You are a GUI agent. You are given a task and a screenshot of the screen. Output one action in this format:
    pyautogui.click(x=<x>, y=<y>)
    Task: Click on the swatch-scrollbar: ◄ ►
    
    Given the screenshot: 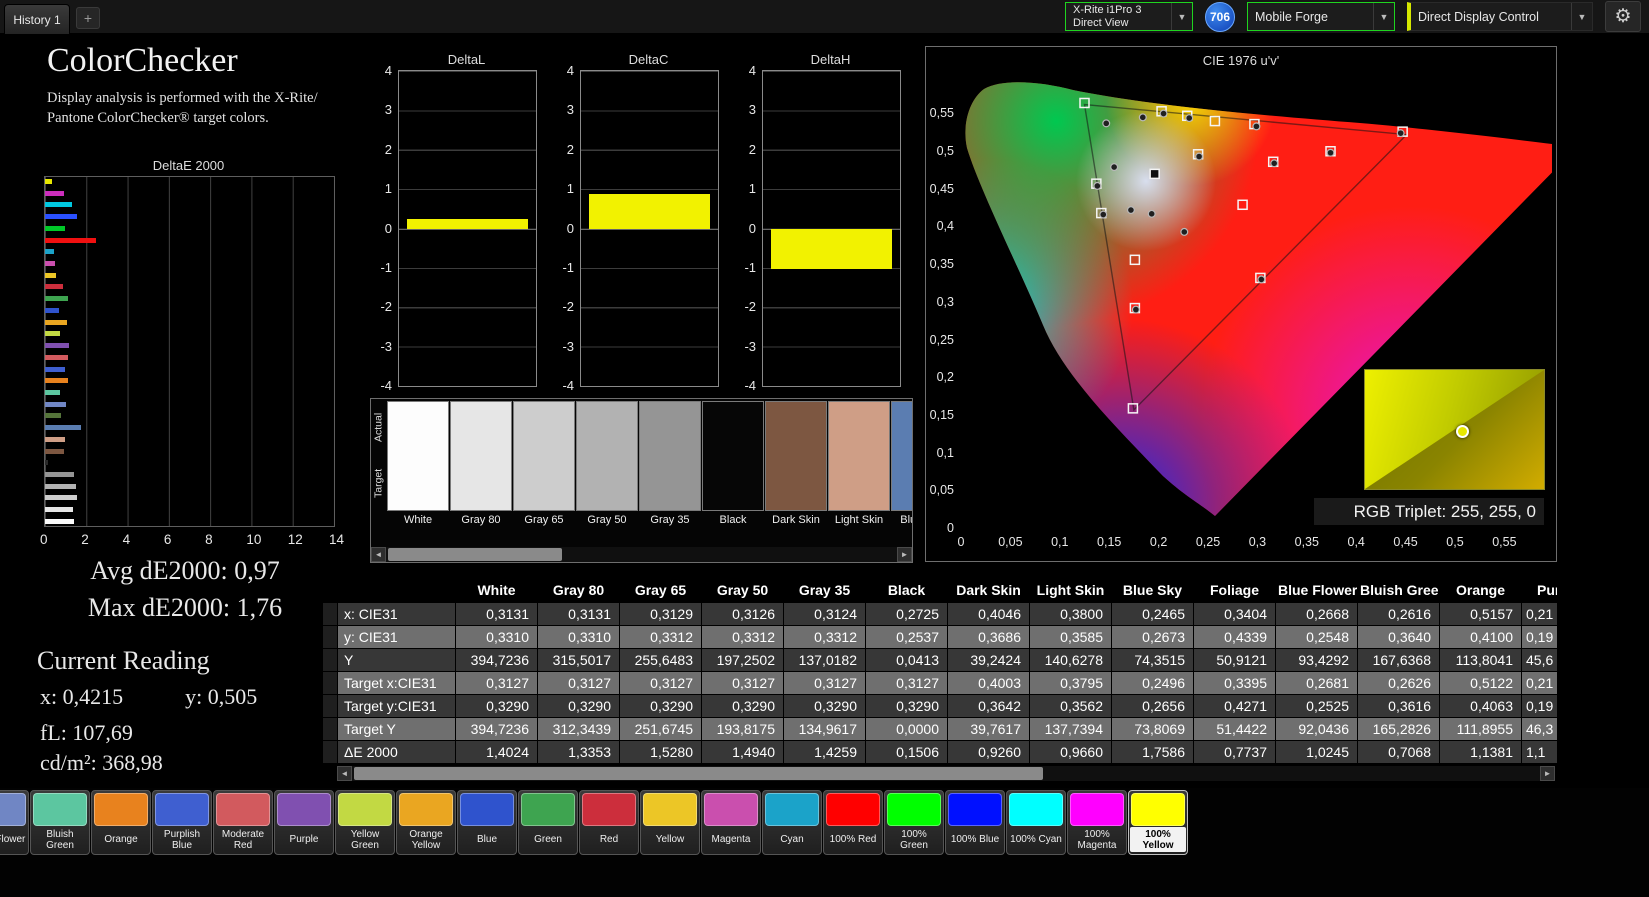 What is the action you would take?
    pyautogui.click(x=641, y=554)
    